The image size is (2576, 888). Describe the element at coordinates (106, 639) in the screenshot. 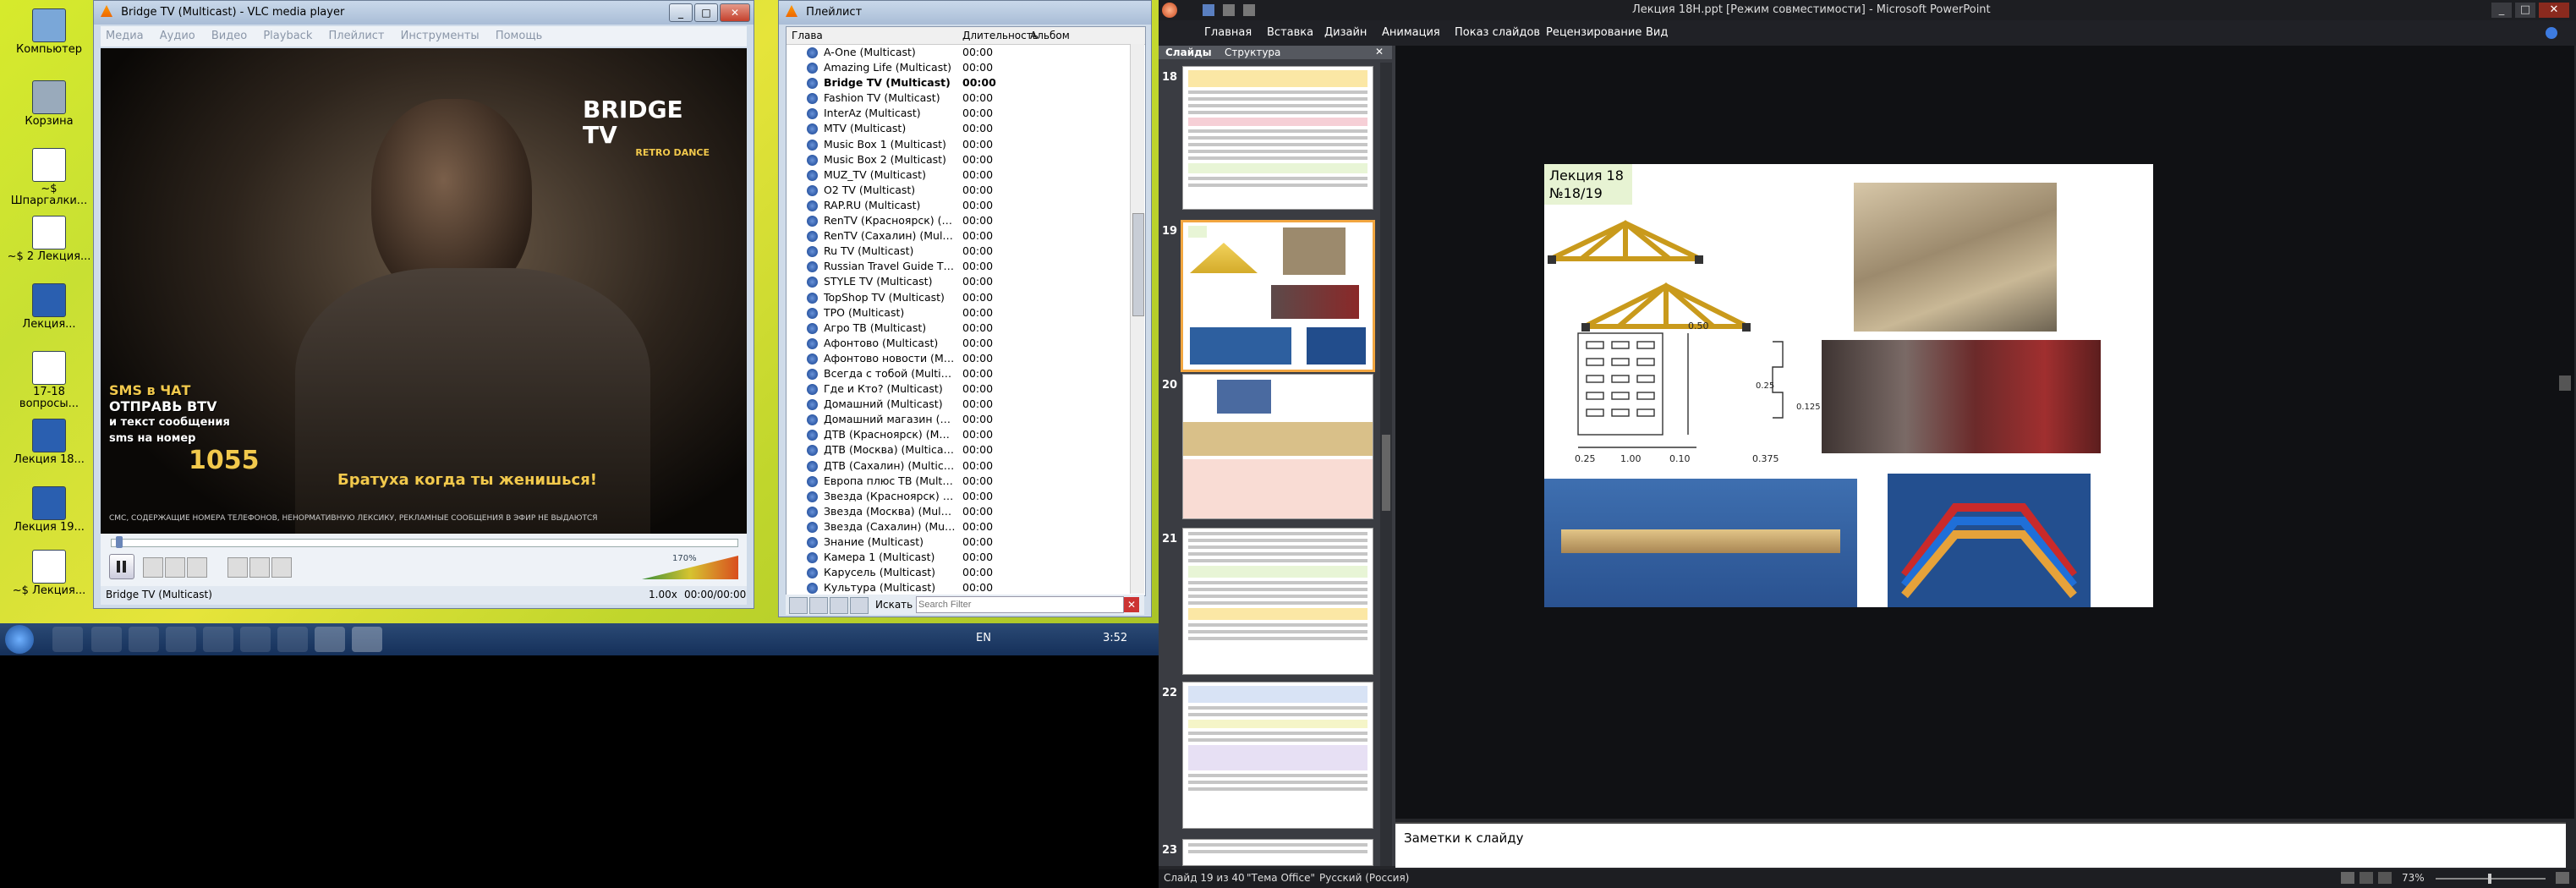

I see `taskbar-app-firefox` at that location.